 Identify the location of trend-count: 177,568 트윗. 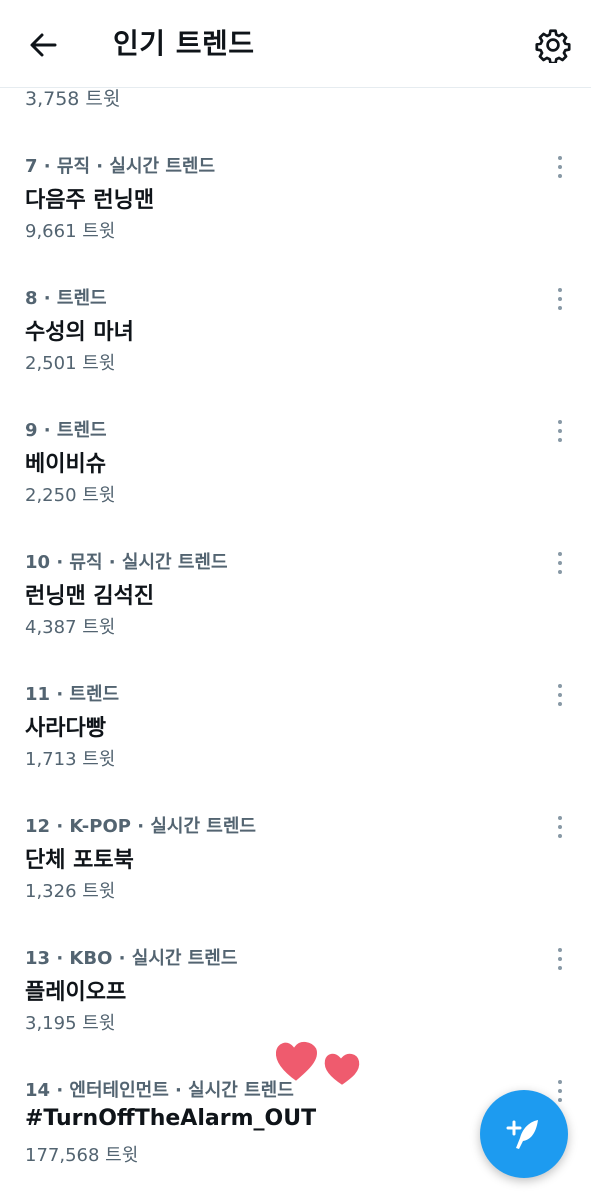
(82, 1155).